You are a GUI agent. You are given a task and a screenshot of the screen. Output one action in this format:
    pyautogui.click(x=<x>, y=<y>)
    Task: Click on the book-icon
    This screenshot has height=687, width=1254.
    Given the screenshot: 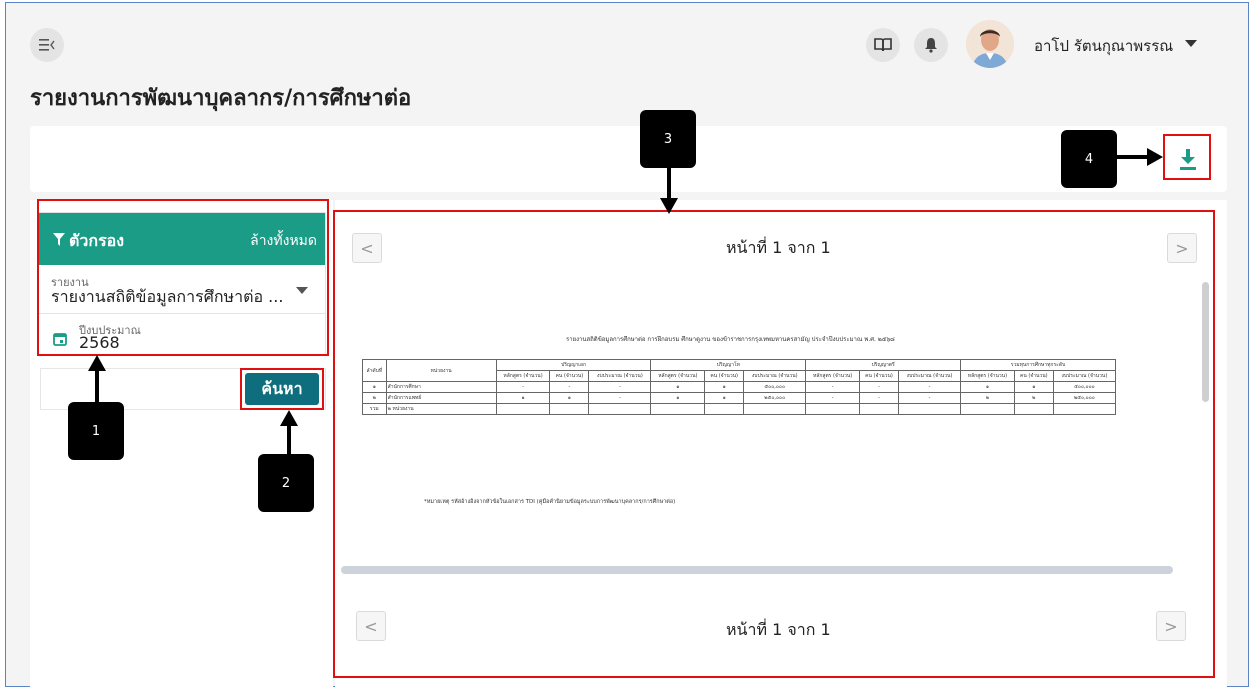 What is the action you would take?
    pyautogui.click(x=883, y=45)
    